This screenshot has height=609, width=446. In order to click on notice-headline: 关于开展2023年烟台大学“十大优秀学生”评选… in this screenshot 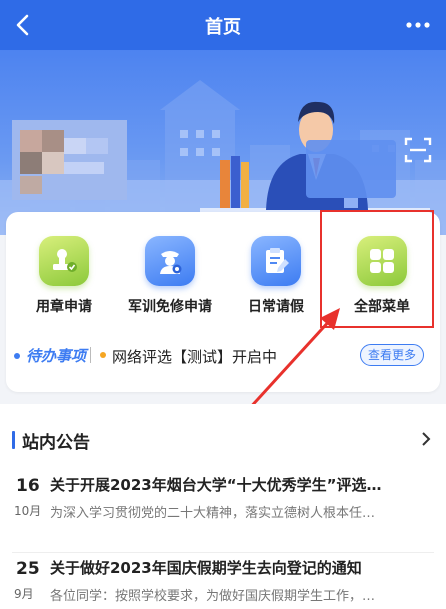, I will do `click(216, 485)`.